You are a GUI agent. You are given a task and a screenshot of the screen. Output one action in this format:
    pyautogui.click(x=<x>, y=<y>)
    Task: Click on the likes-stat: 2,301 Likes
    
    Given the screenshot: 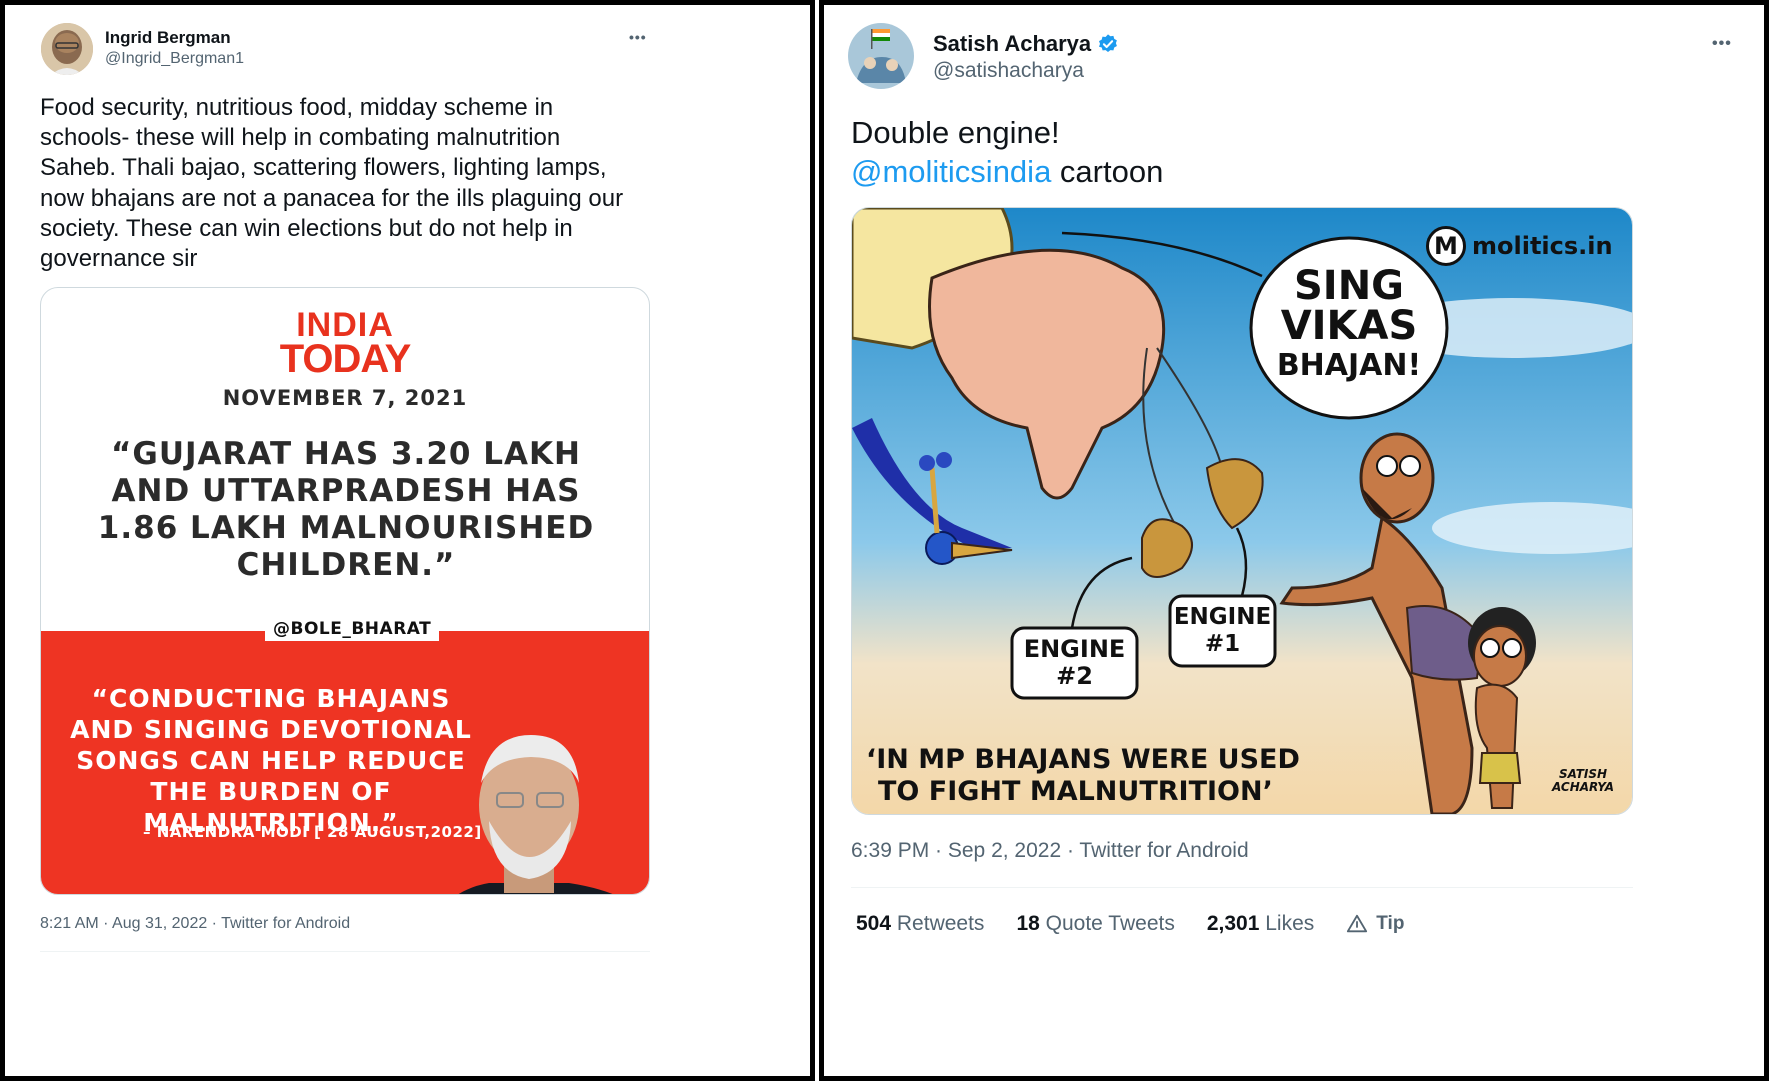 What is the action you would take?
    pyautogui.click(x=1260, y=924)
    